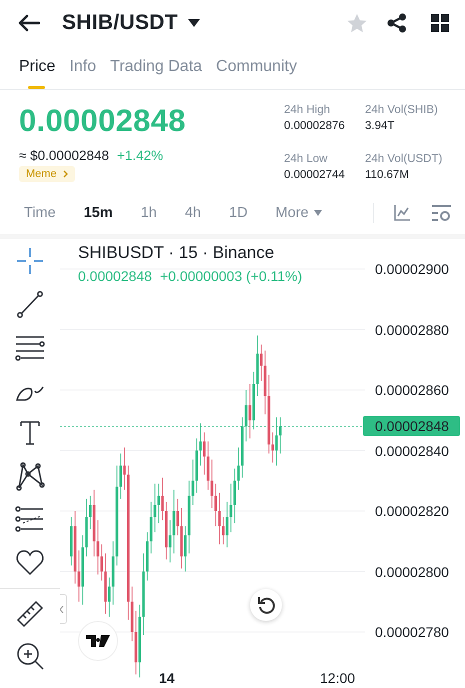 The height and width of the screenshot is (688, 465). I want to click on pair-title: SHIB/USDT, so click(120, 23).